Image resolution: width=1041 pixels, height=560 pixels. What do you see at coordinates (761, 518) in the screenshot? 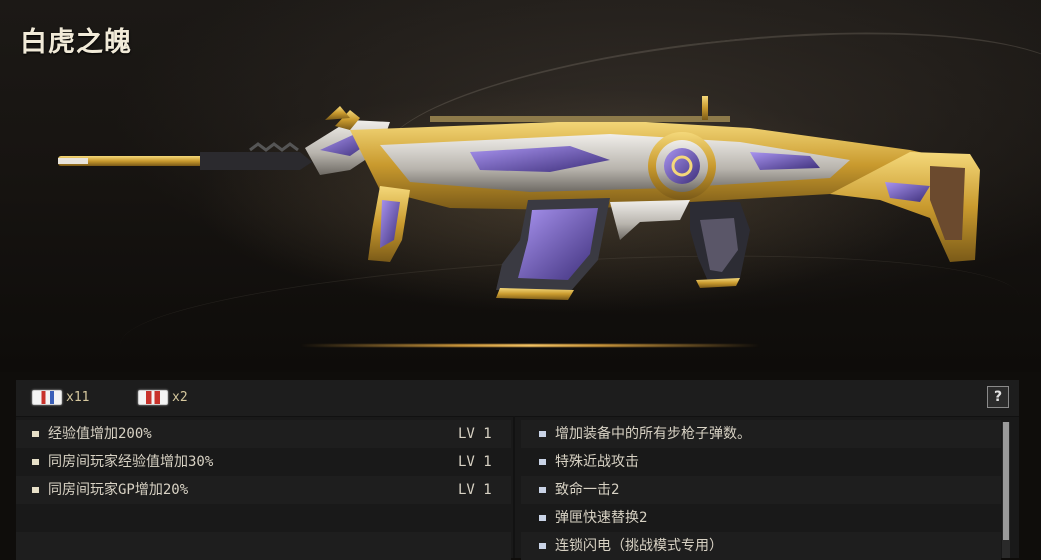
I see `feature-row: 弹匣快速替换2` at bounding box center [761, 518].